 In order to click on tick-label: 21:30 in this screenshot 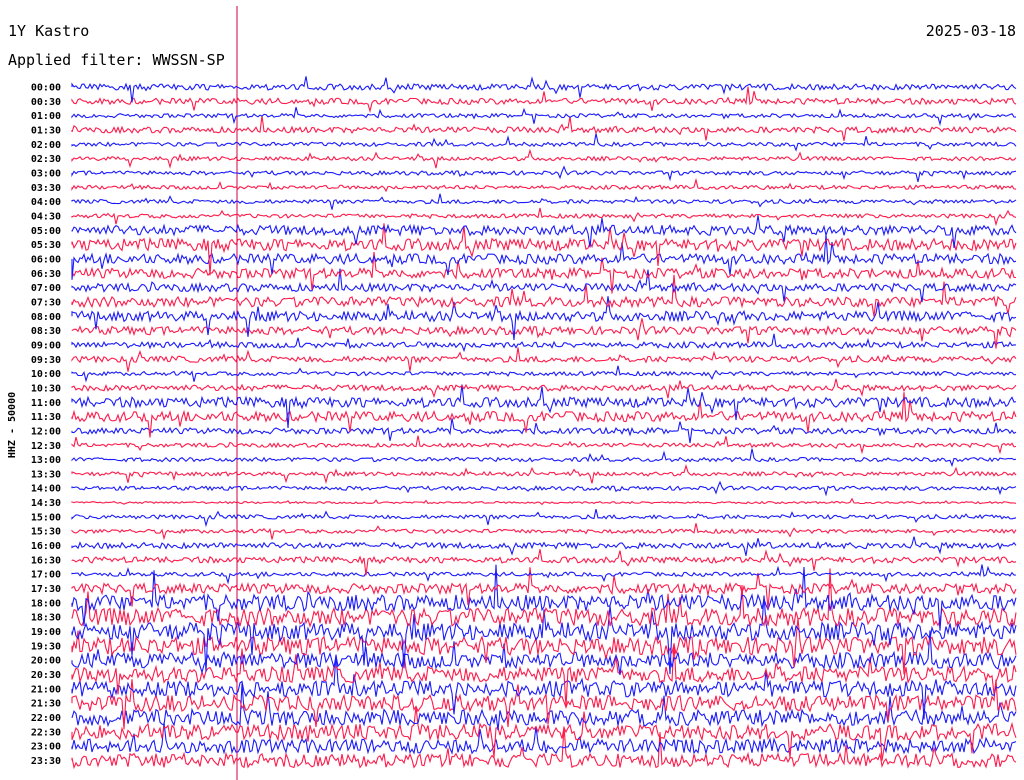, I will do `click(46, 704)`.